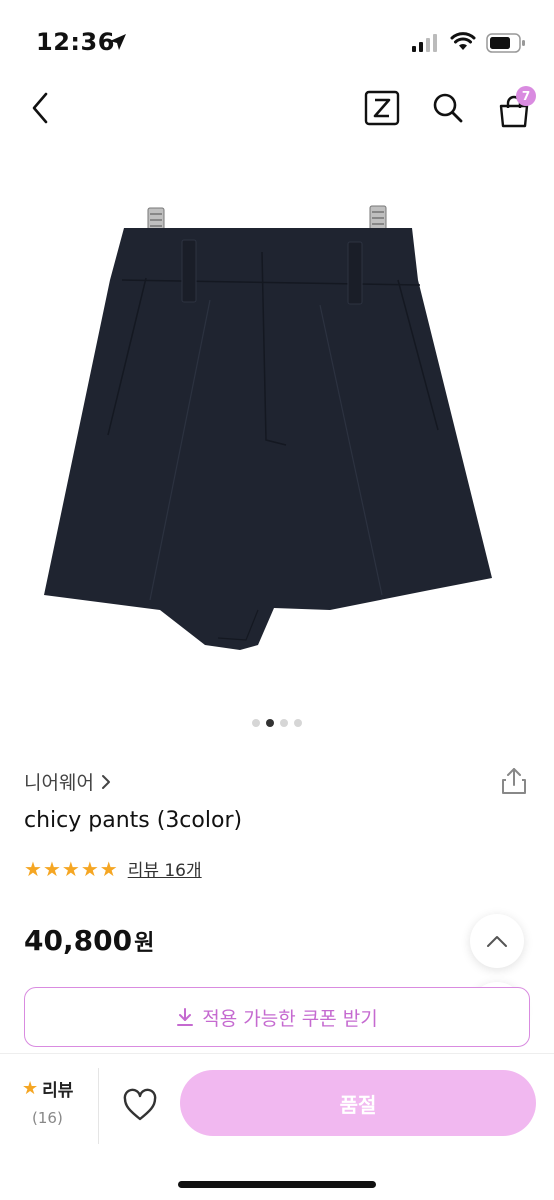  Describe the element at coordinates (424, 43) in the screenshot. I see `signal-icon` at that location.